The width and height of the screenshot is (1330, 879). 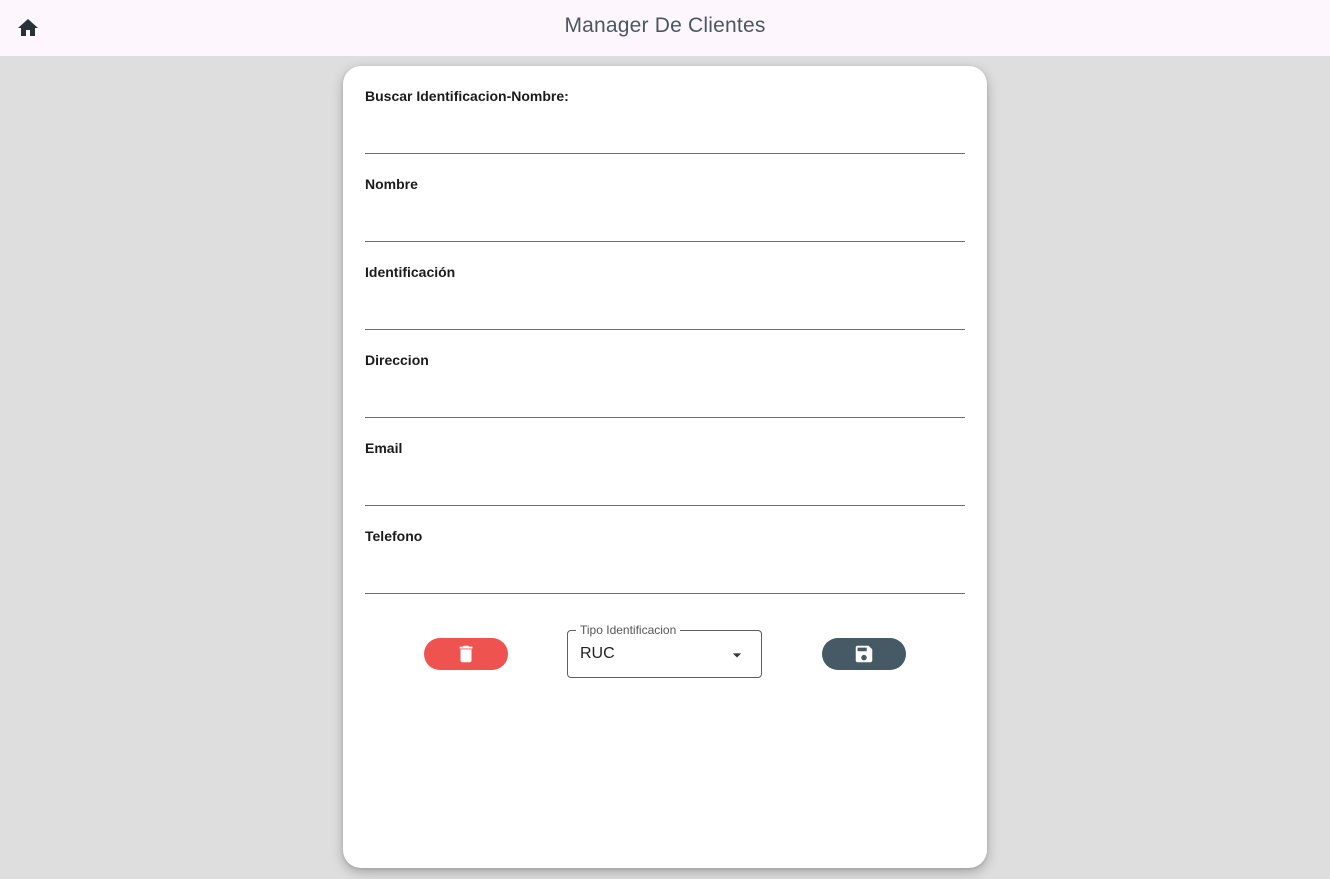 I want to click on direccion-input, so click(x=665, y=400).